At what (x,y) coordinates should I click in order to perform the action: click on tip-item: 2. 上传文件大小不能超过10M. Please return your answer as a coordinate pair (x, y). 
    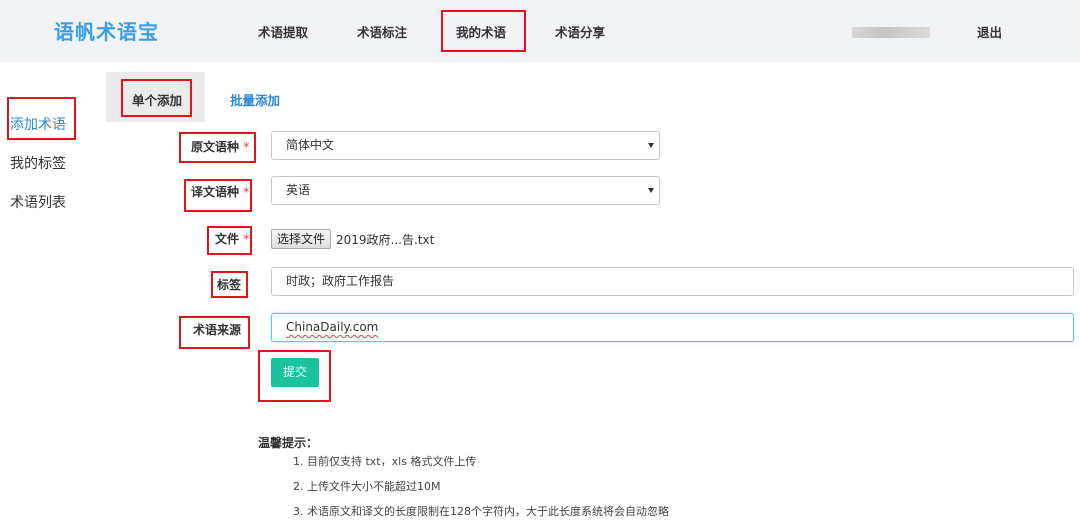
    Looking at the image, I should click on (367, 486).